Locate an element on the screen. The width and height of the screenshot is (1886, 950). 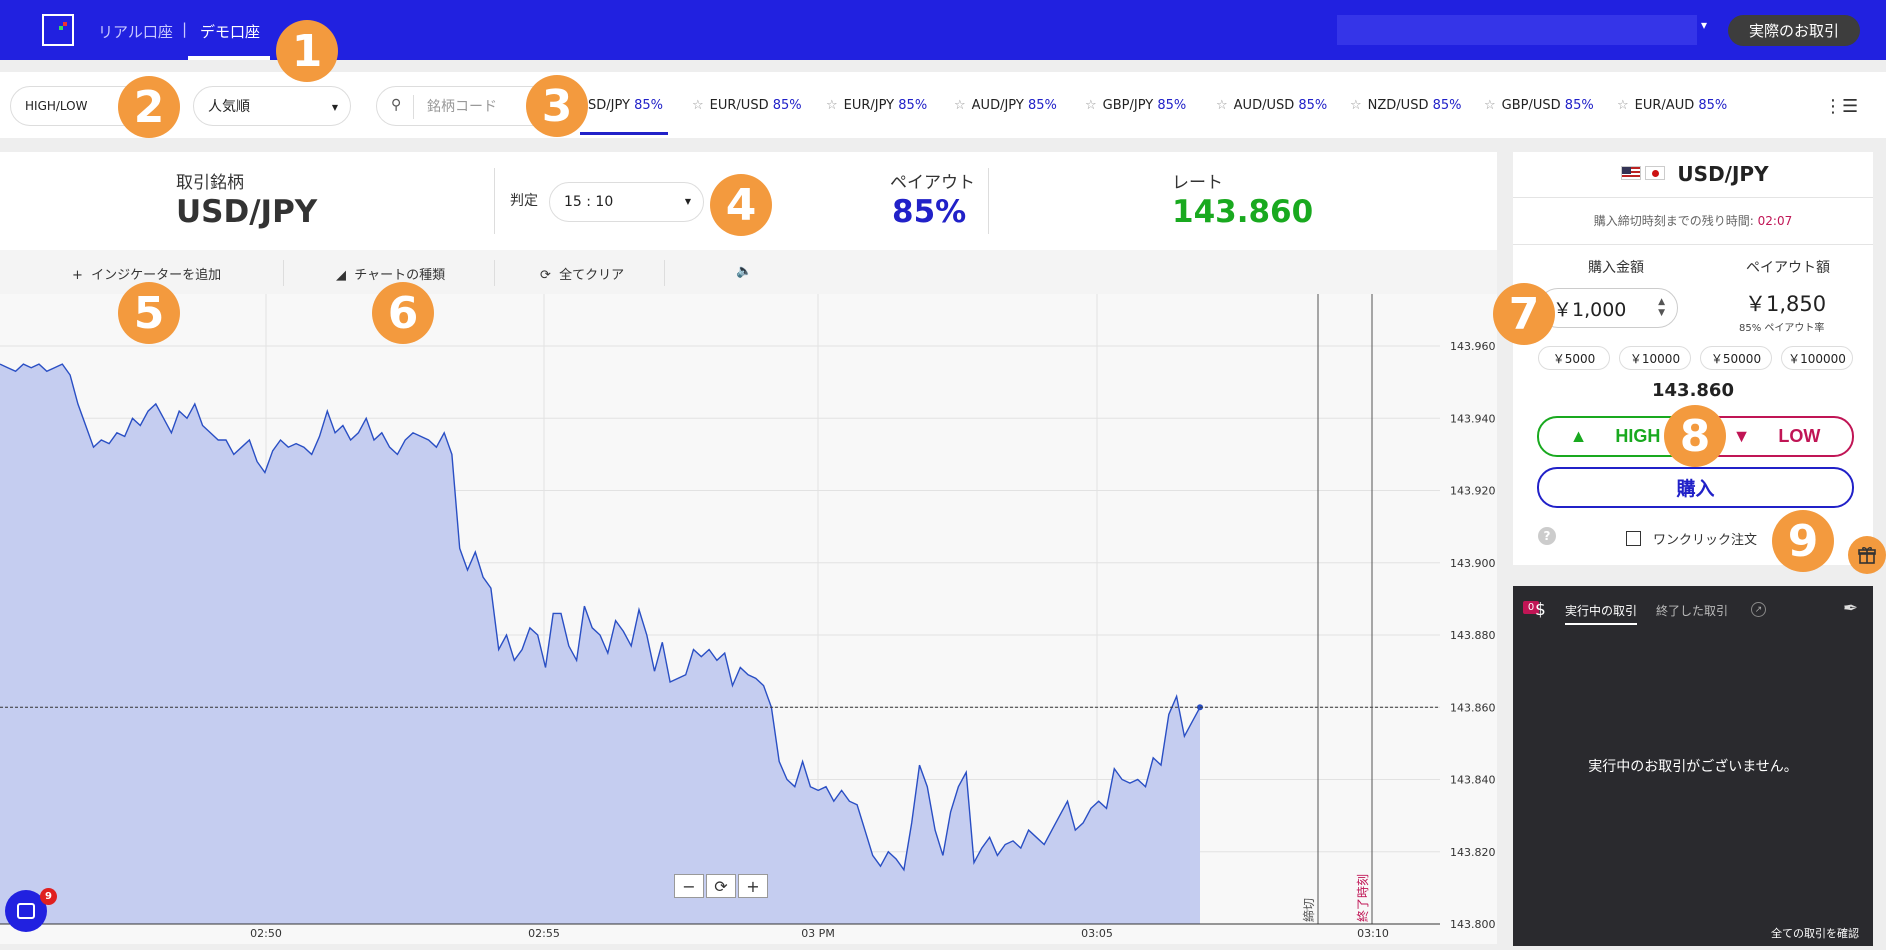
expiry-label: 判定 is located at coordinates (524, 201).